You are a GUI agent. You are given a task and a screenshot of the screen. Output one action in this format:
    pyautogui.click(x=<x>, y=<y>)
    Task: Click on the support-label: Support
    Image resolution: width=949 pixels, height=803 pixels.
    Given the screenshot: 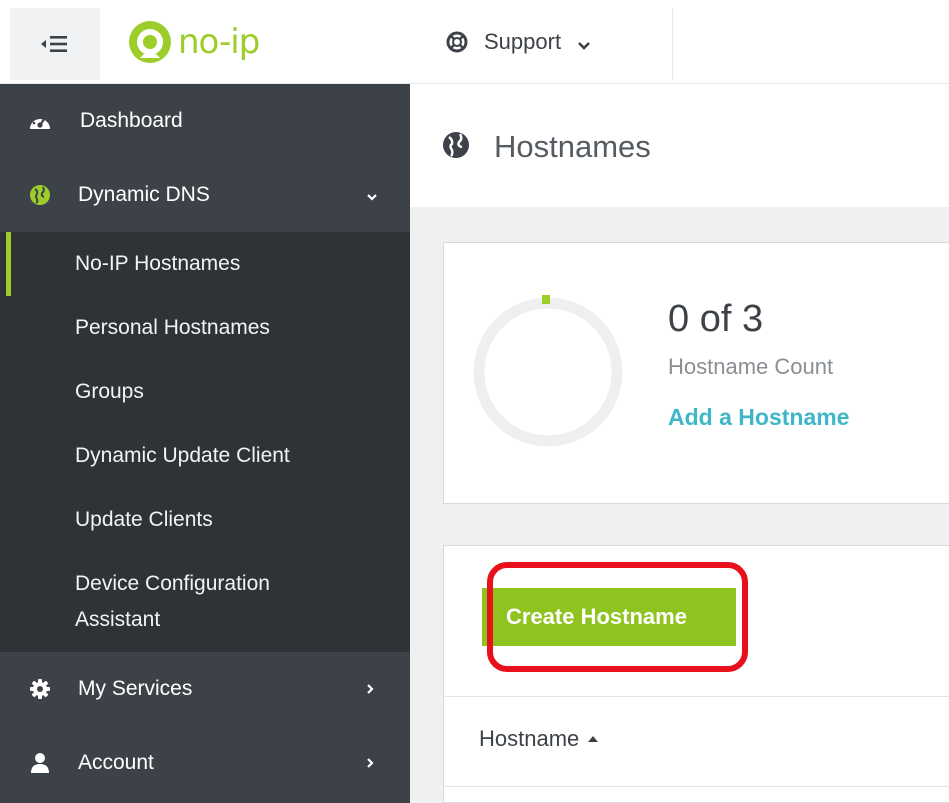 What is the action you would take?
    pyautogui.click(x=523, y=41)
    